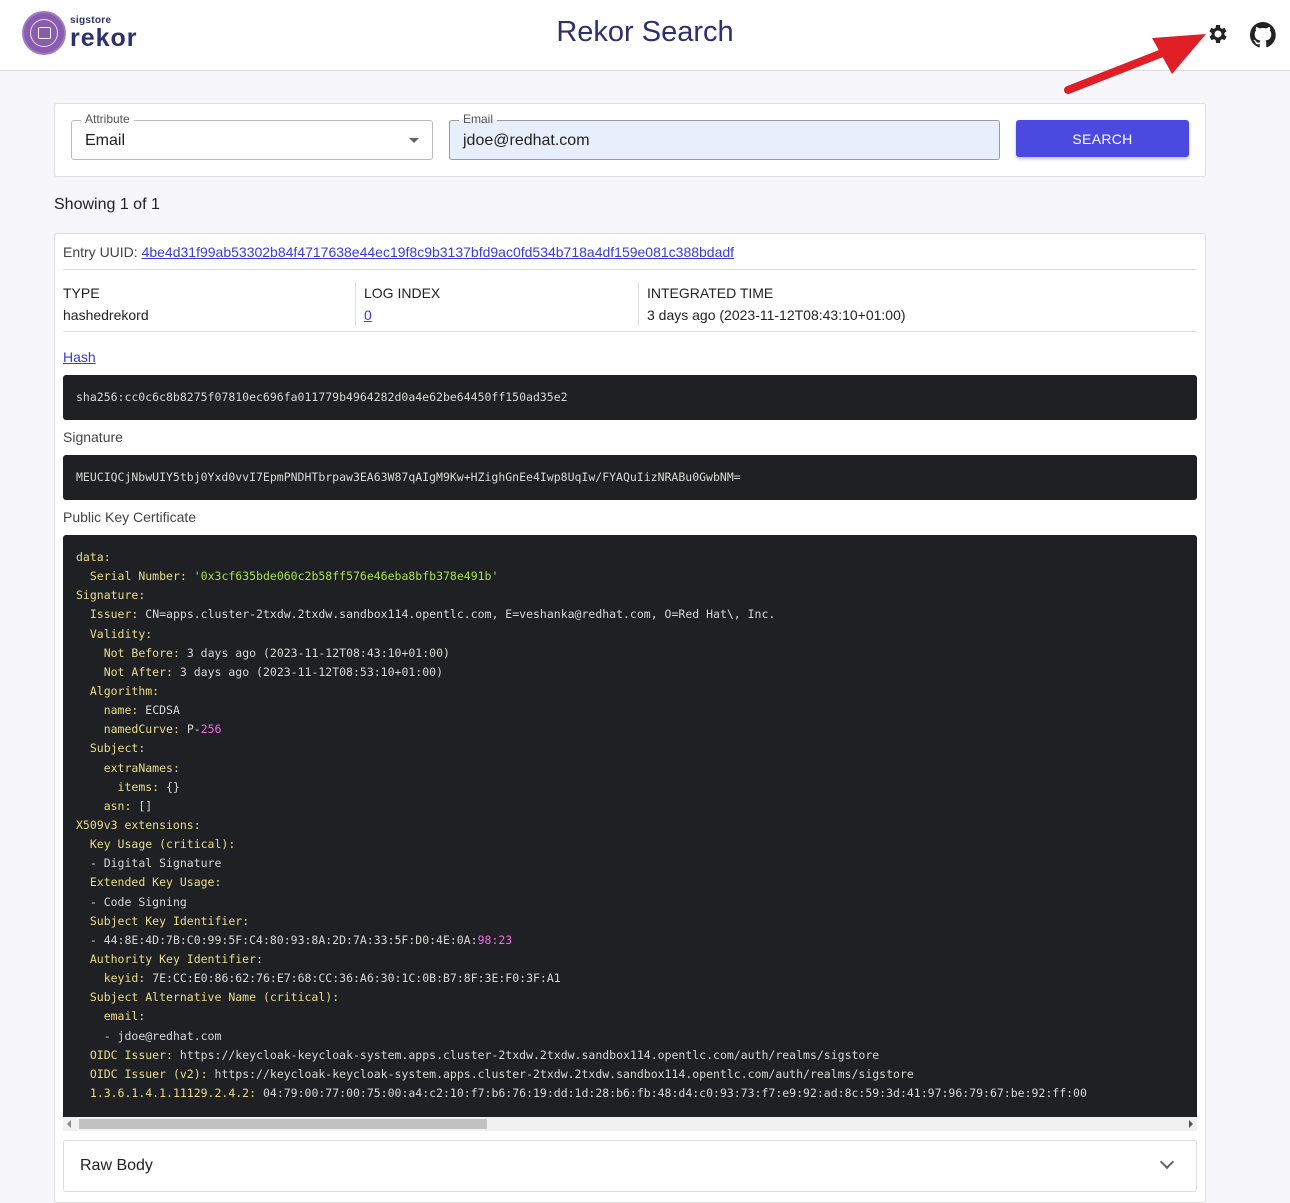 Image resolution: width=1290 pixels, height=1203 pixels. I want to click on cert-line: Signature:, so click(111, 595).